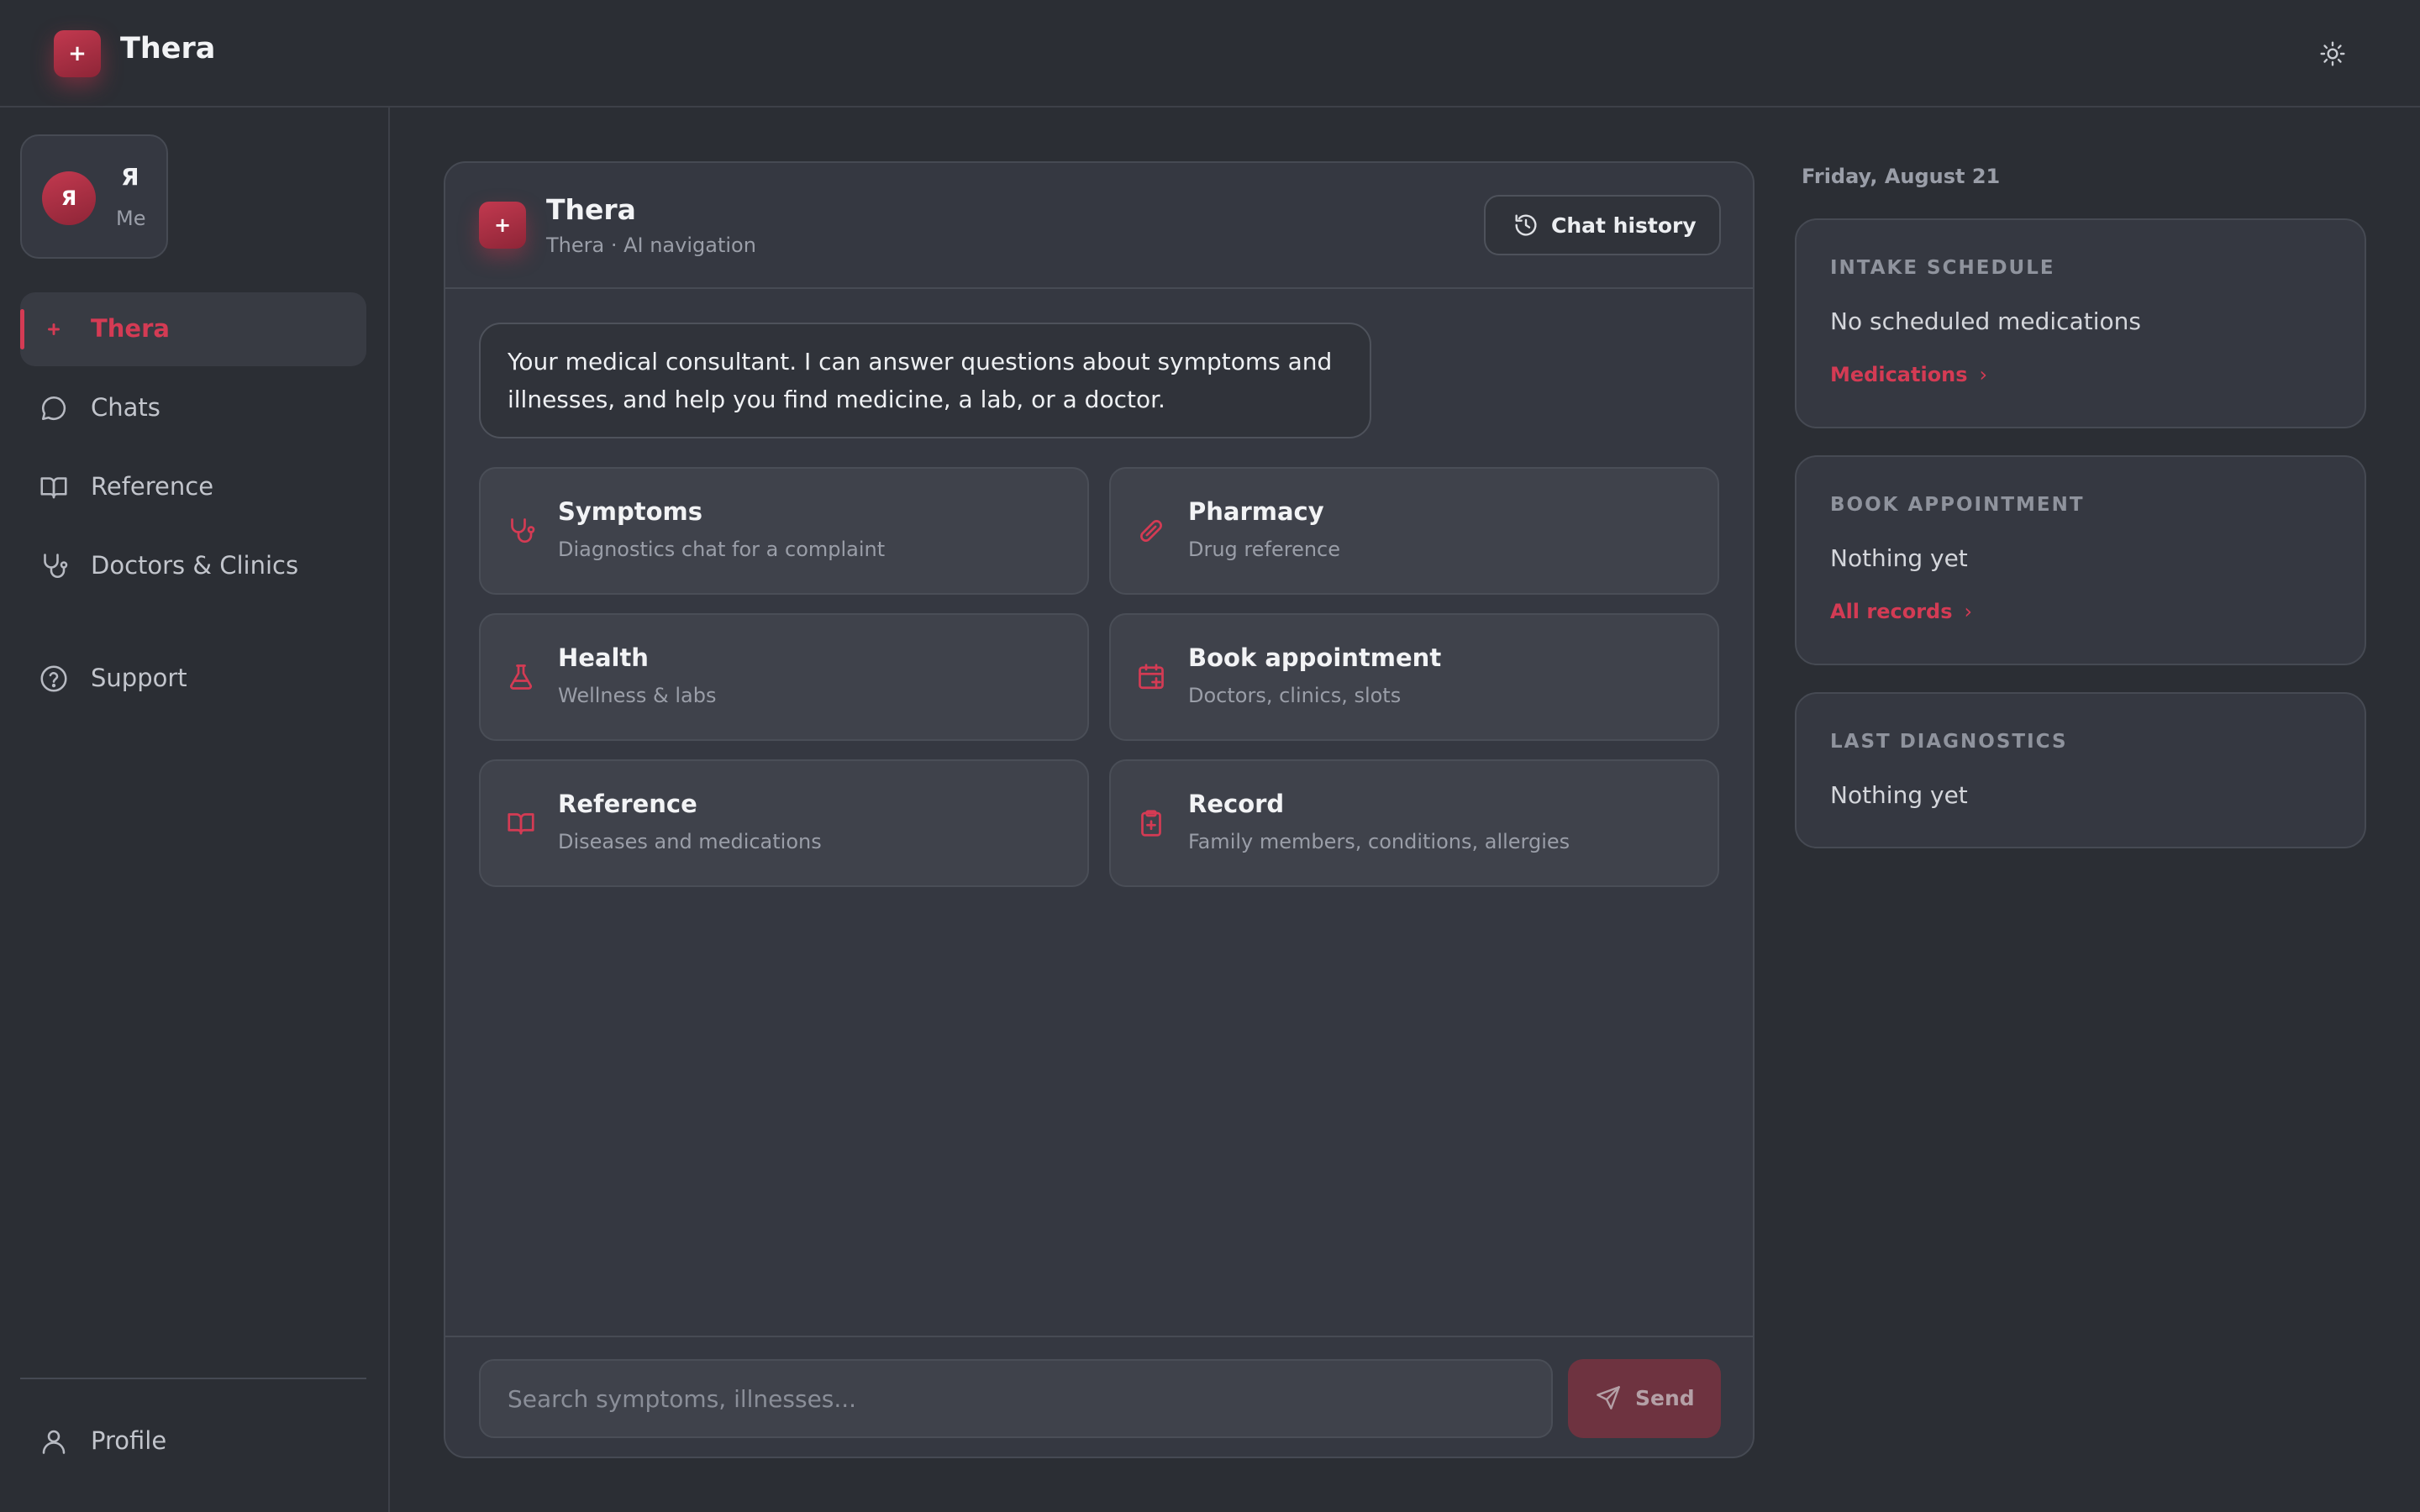 The image size is (2420, 1512). Describe the element at coordinates (54, 408) in the screenshot. I see `chat-bubble-icon` at that location.